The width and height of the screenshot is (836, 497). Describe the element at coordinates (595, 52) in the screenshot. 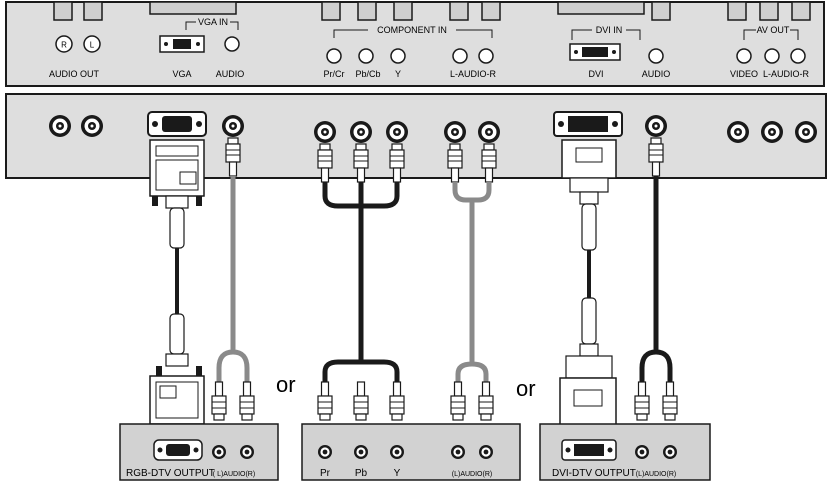

I see `dvi-port-small` at that location.